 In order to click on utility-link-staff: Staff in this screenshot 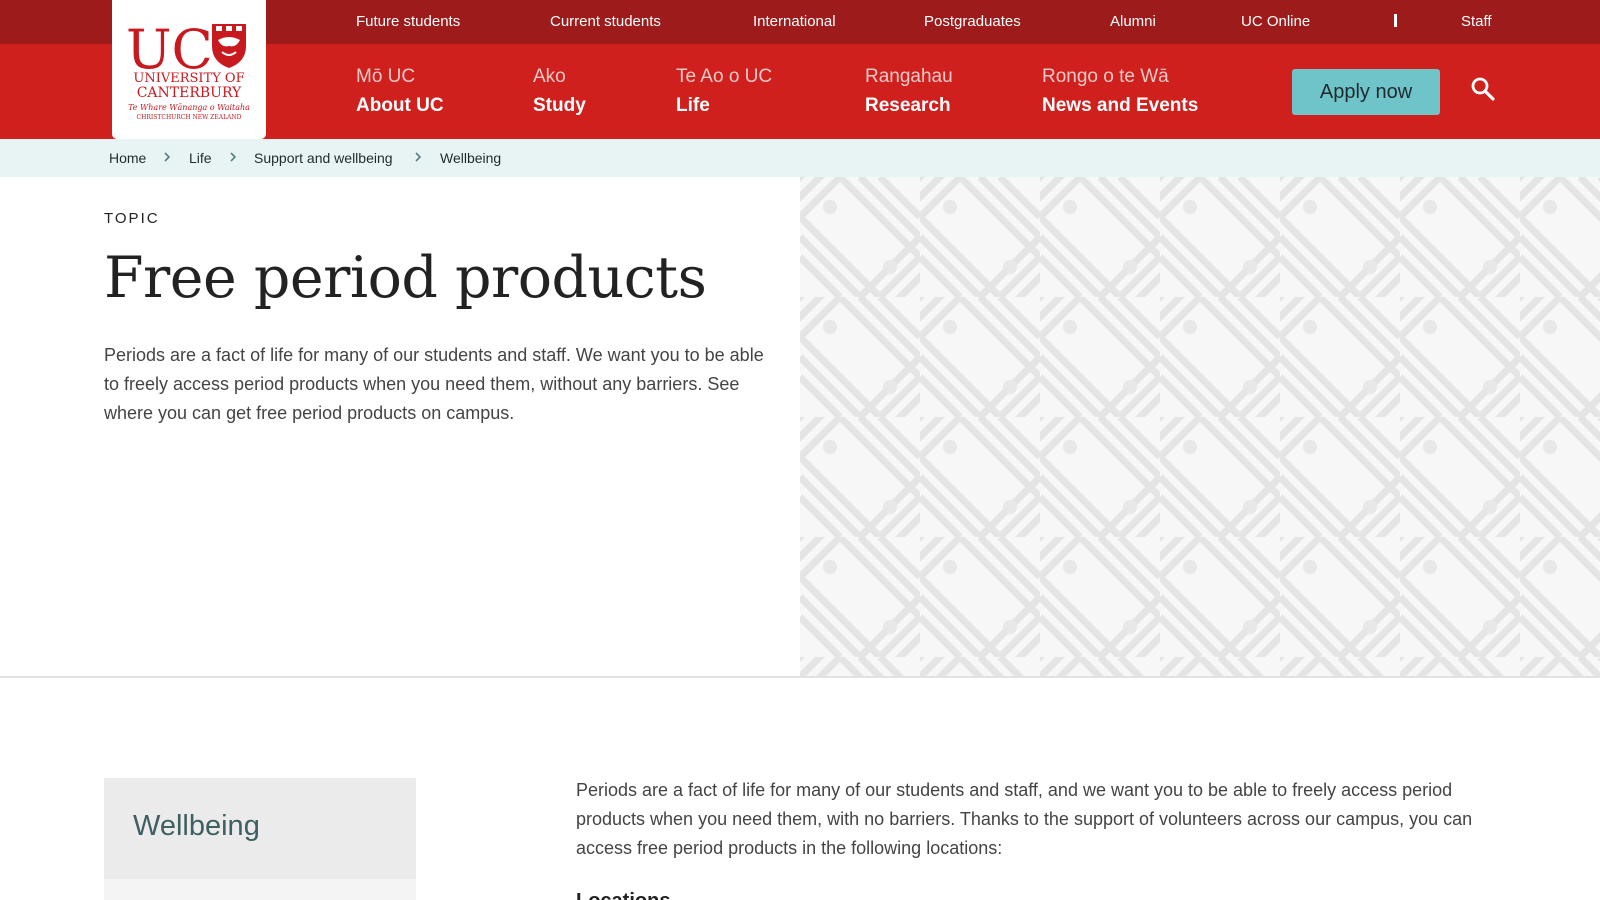, I will do `click(1476, 21)`.